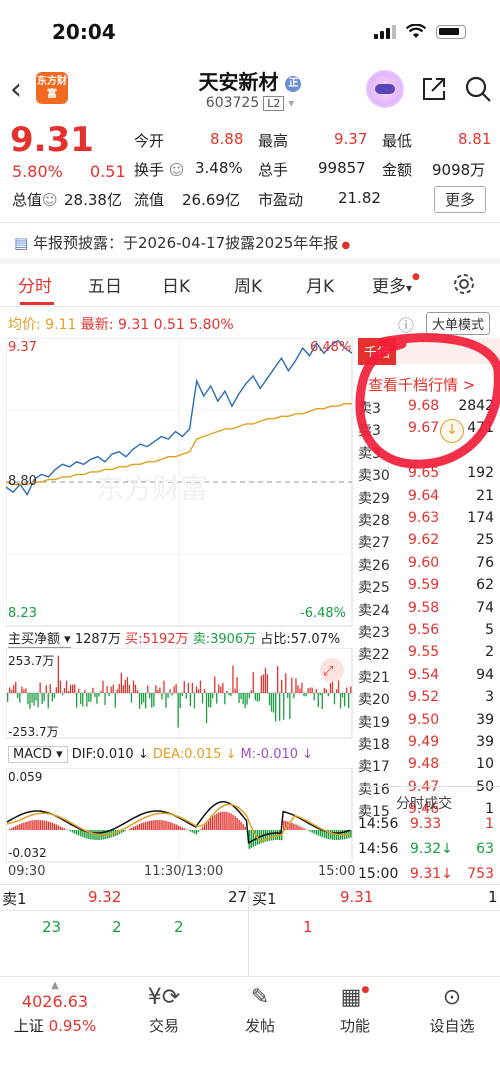 This screenshot has width=500, height=1082. Describe the element at coordinates (429, 499) in the screenshot. I see `ask-row: 卖29 9.64 21` at that location.